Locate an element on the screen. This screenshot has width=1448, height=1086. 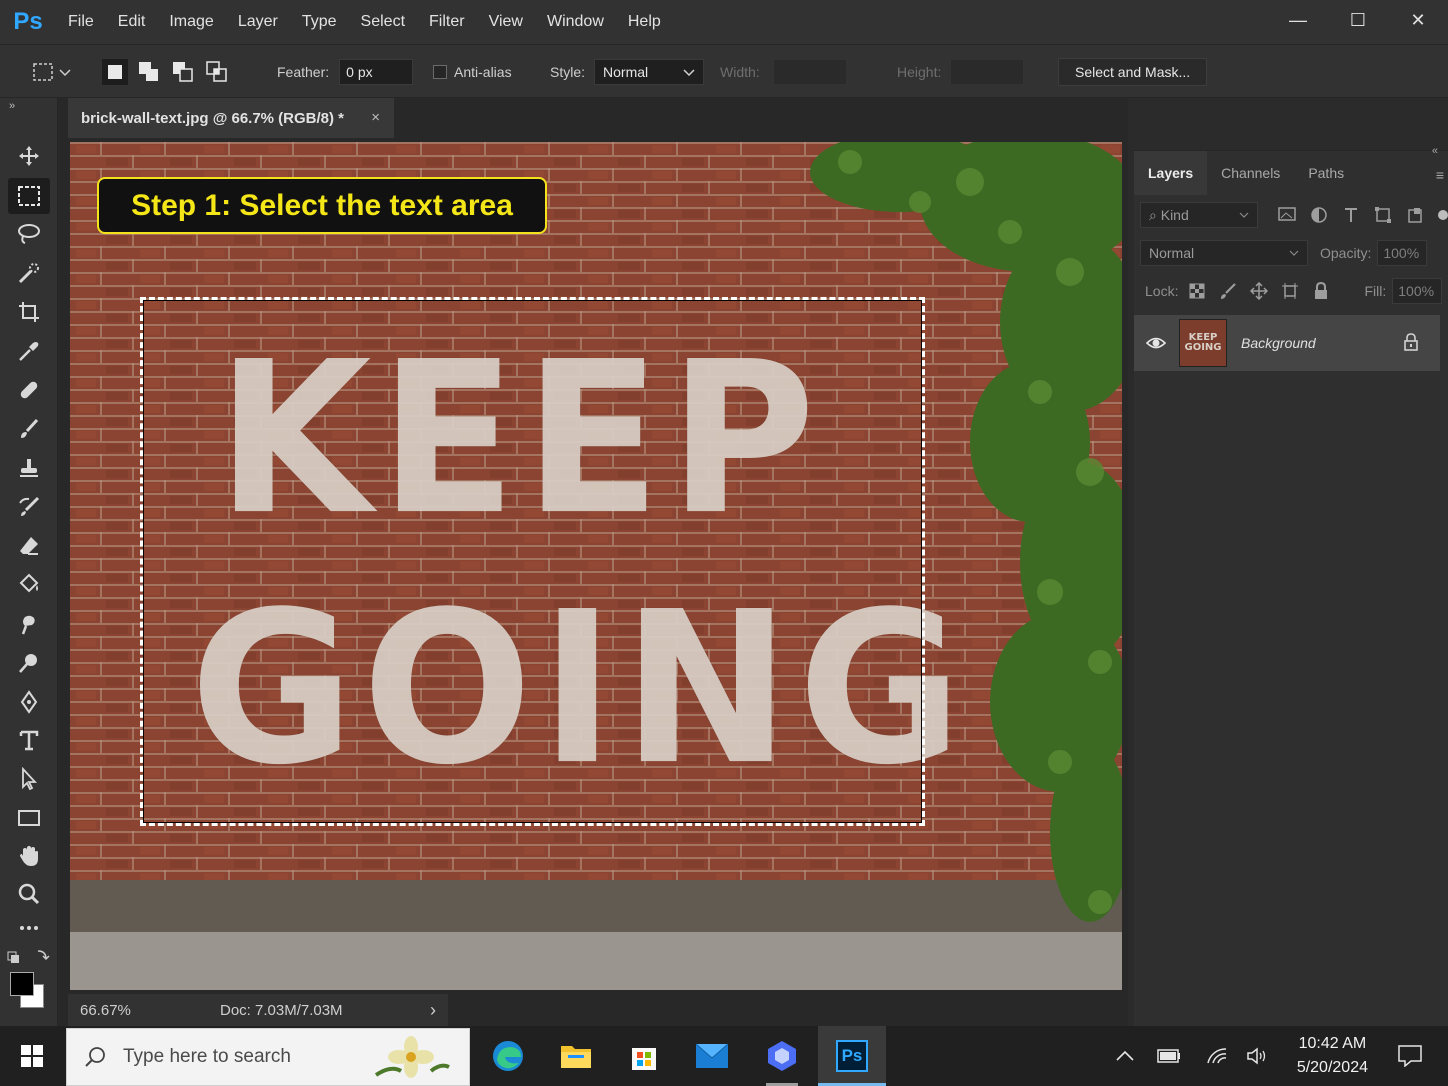
lasso-tool is located at coordinates (29, 234).